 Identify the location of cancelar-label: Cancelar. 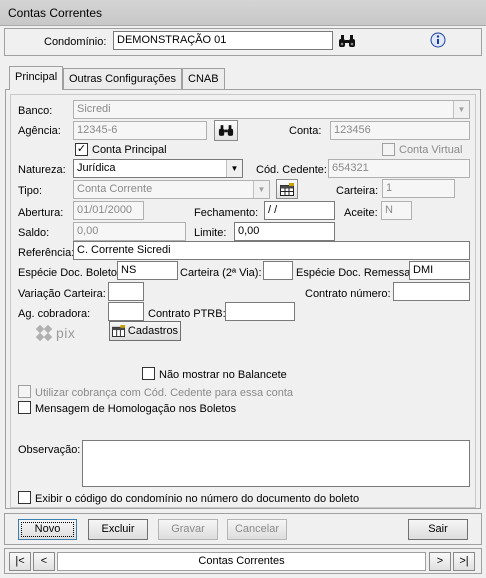
(257, 529).